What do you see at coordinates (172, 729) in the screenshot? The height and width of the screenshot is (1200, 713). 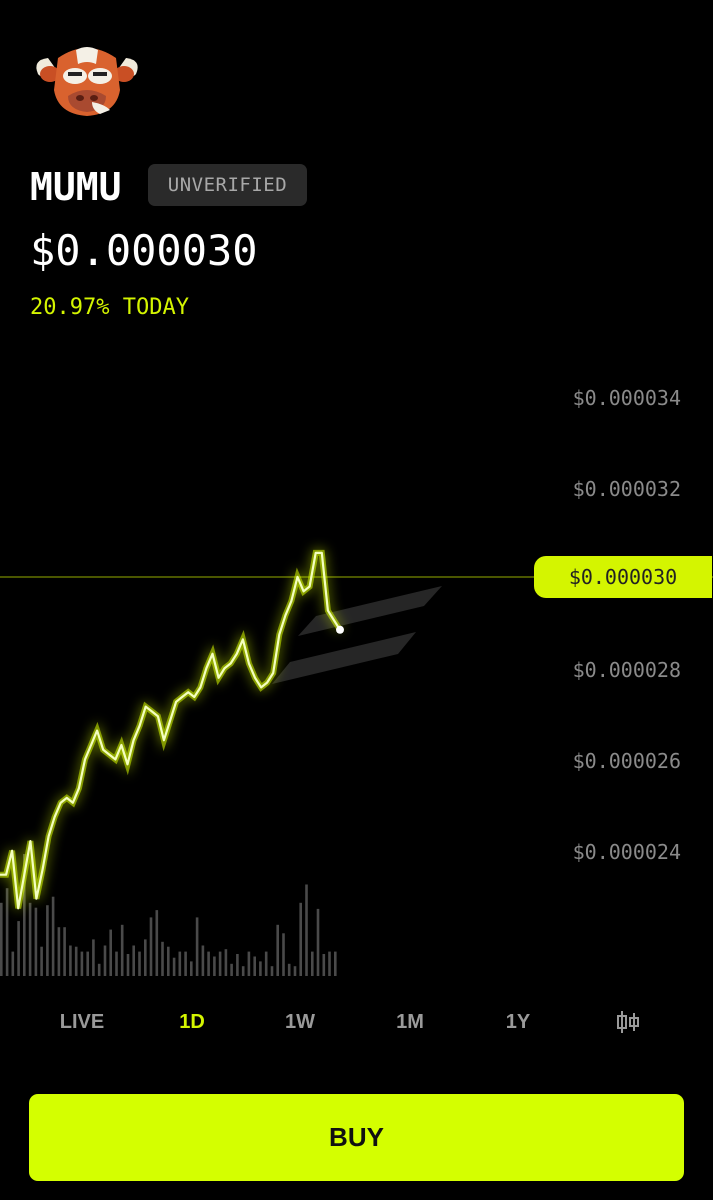 I see `price-line-group` at bounding box center [172, 729].